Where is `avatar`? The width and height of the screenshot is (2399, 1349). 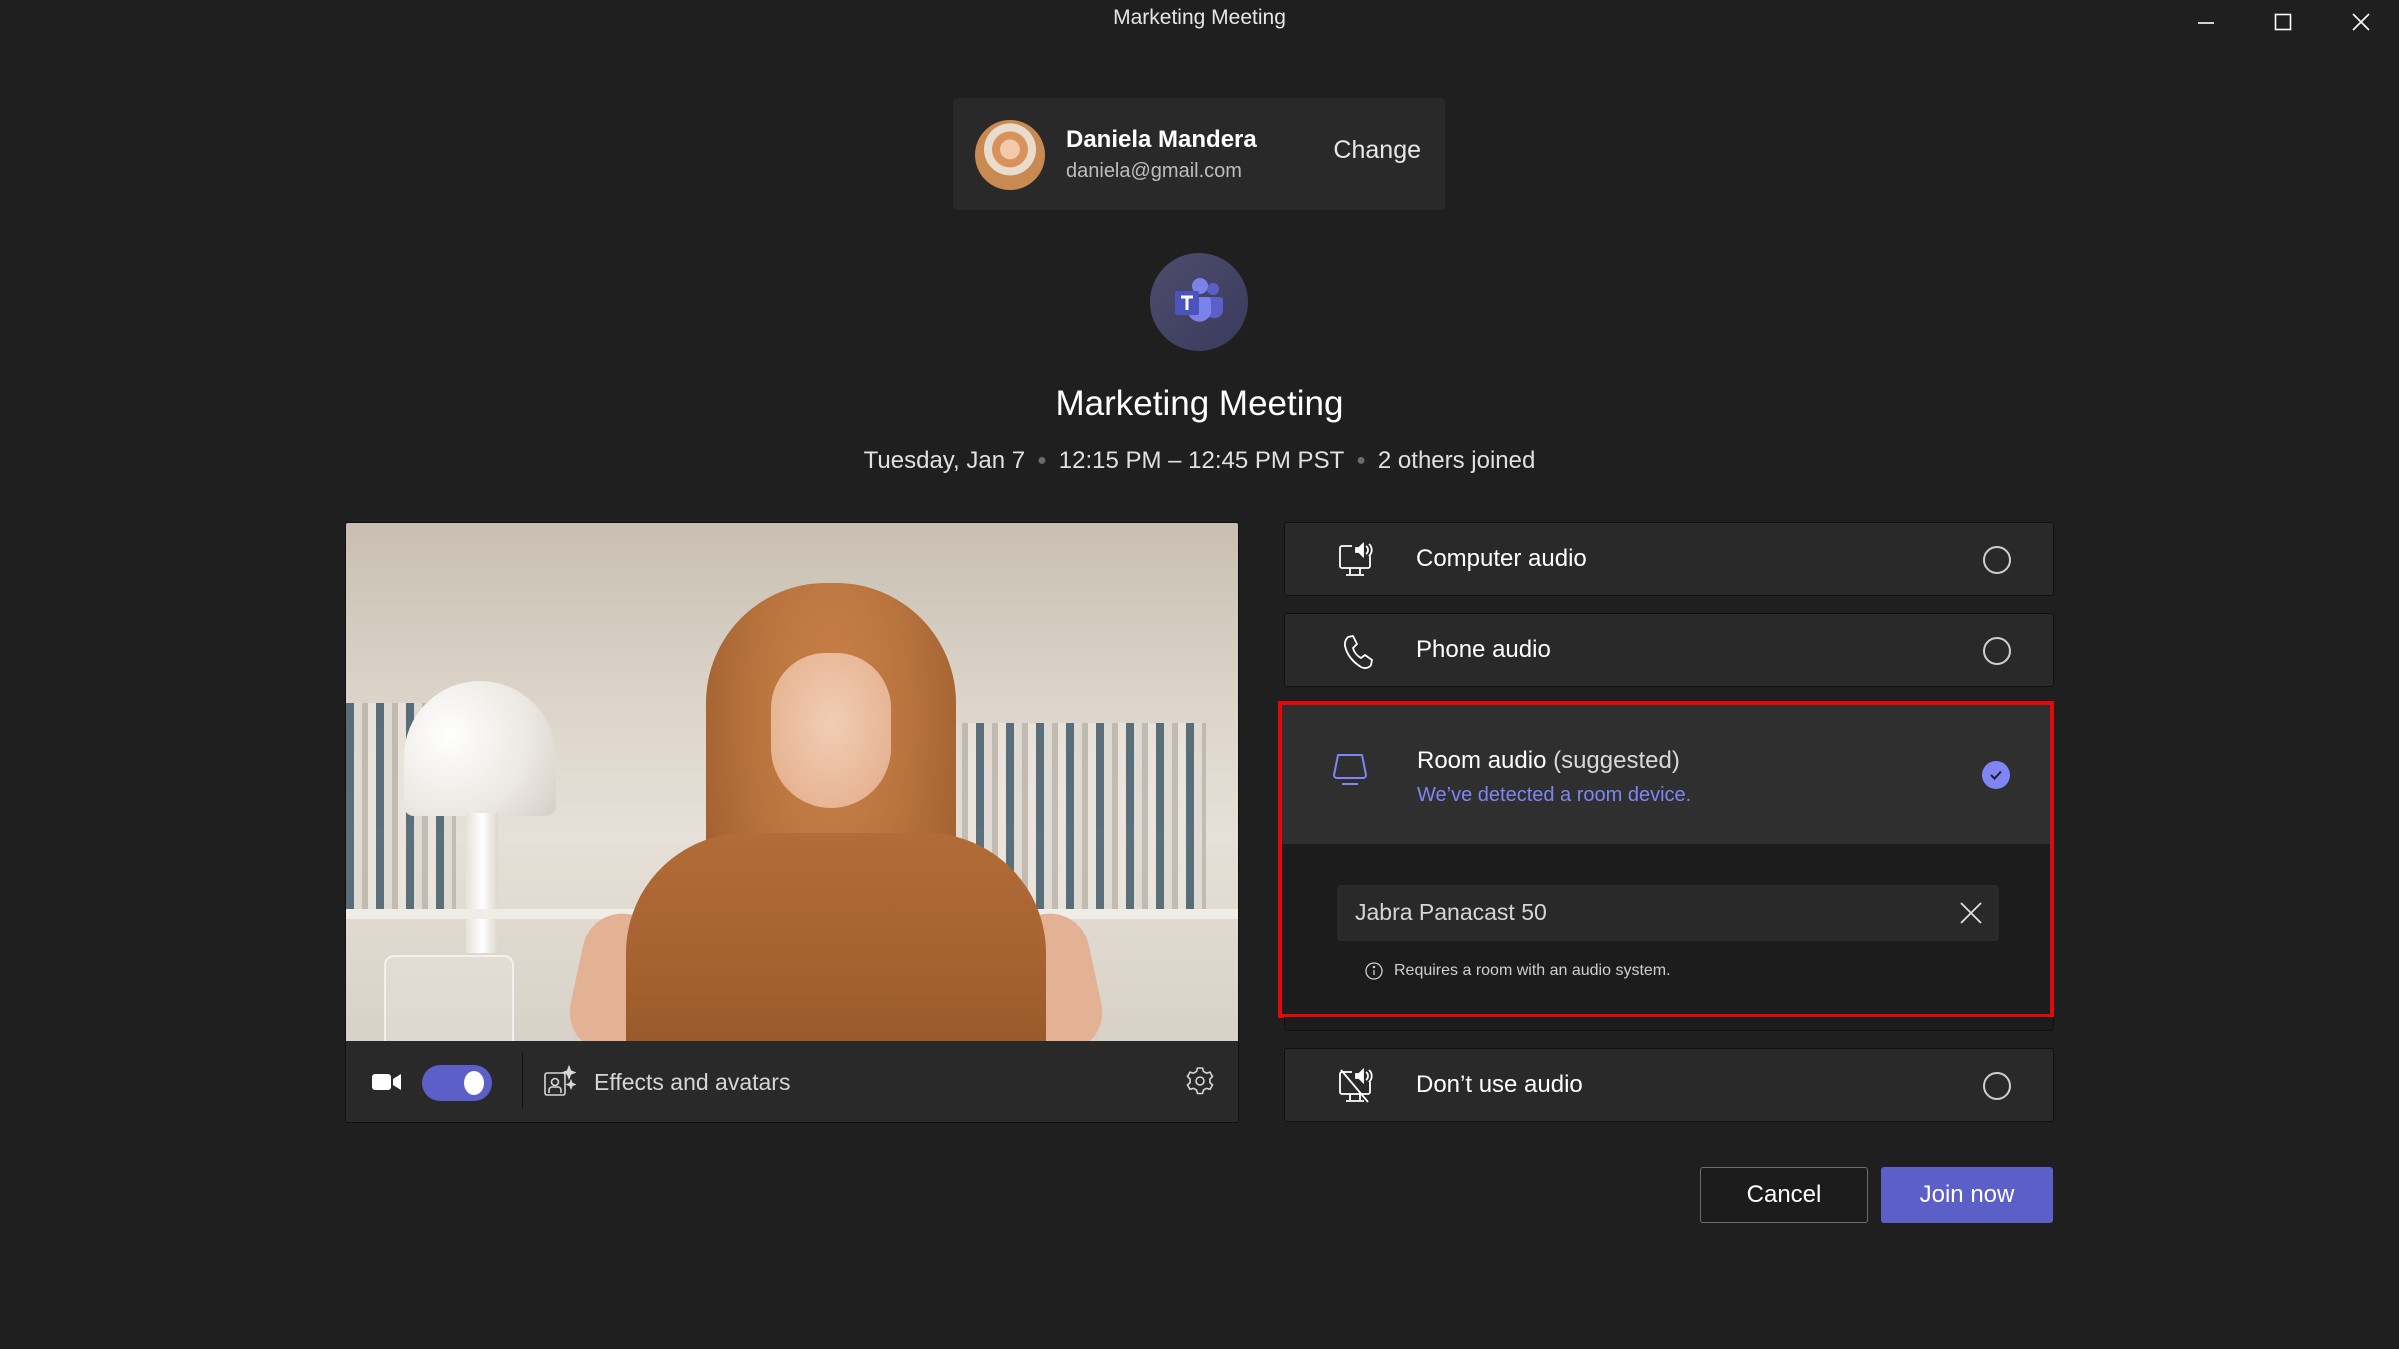
avatar is located at coordinates (1010, 155).